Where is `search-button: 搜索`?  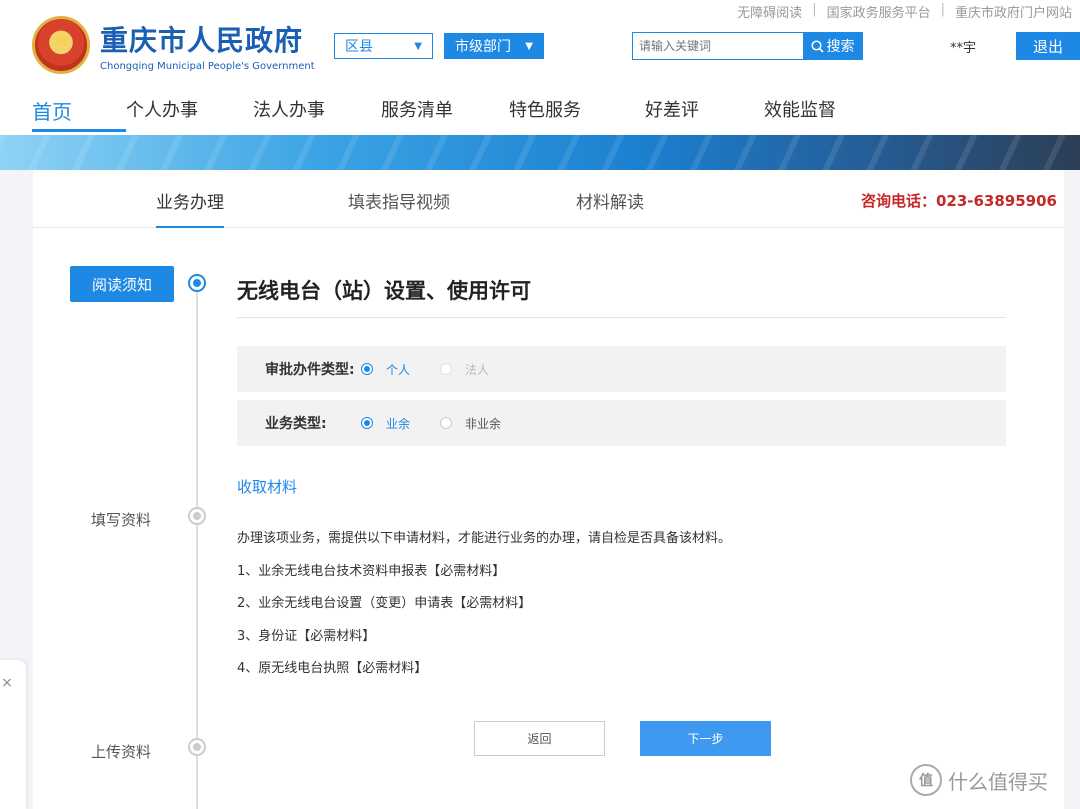
search-button: 搜索 is located at coordinates (832, 46).